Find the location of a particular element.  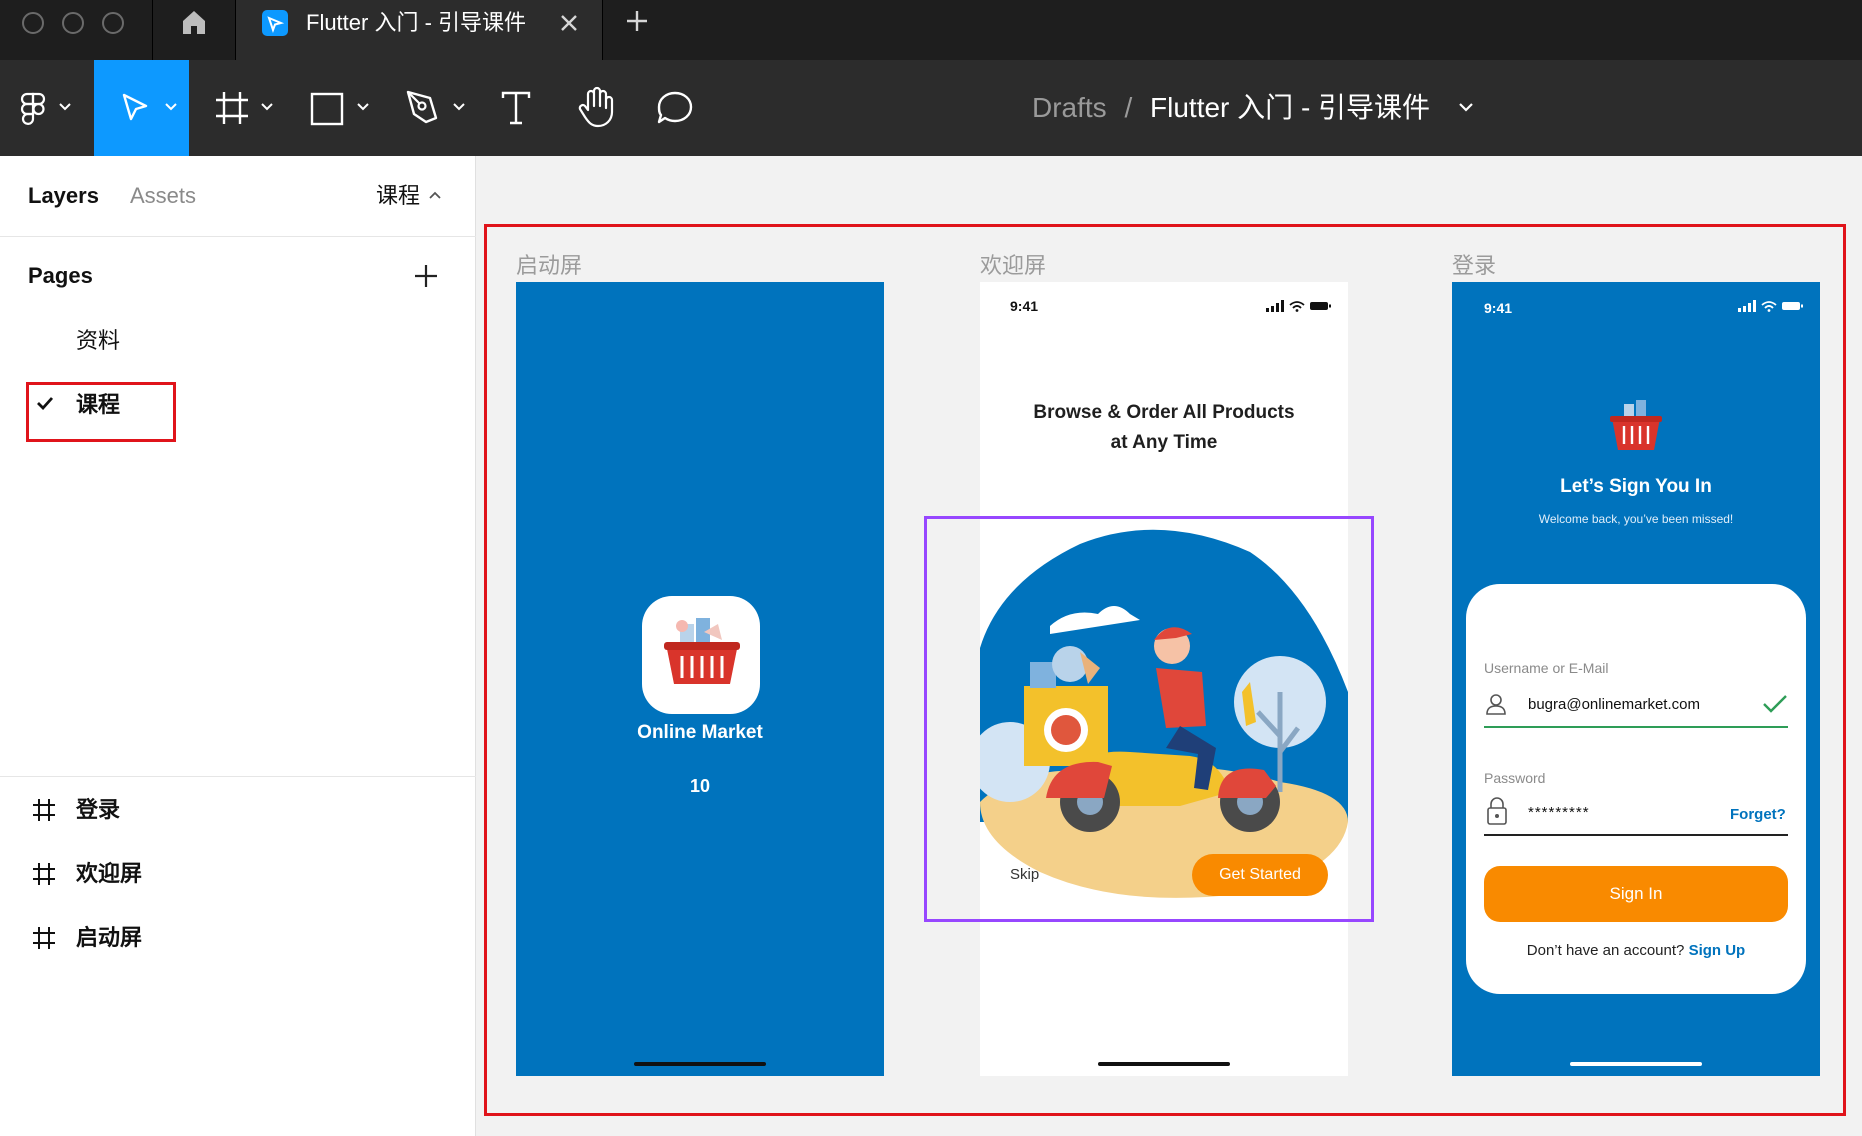

frame-splash: Online Market 10 is located at coordinates (700, 679).